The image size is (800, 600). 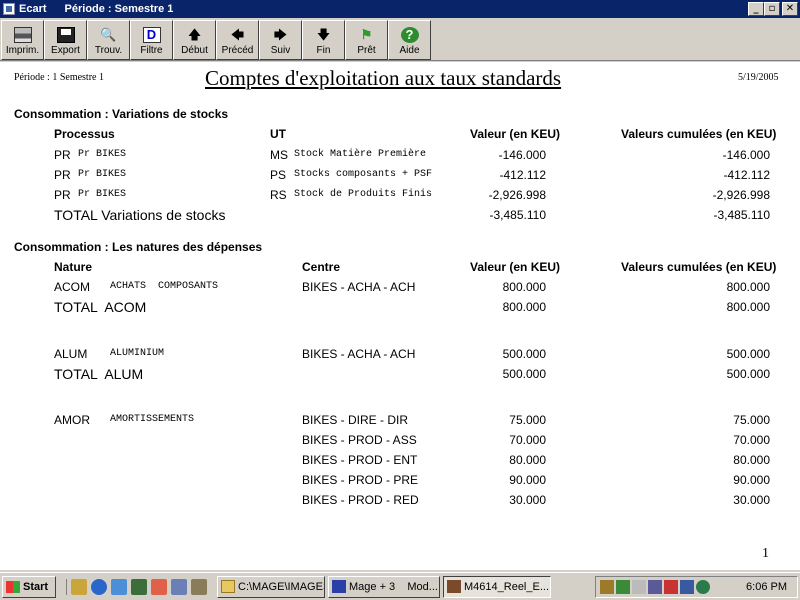 I want to click on help-label: Aide, so click(x=409, y=50).